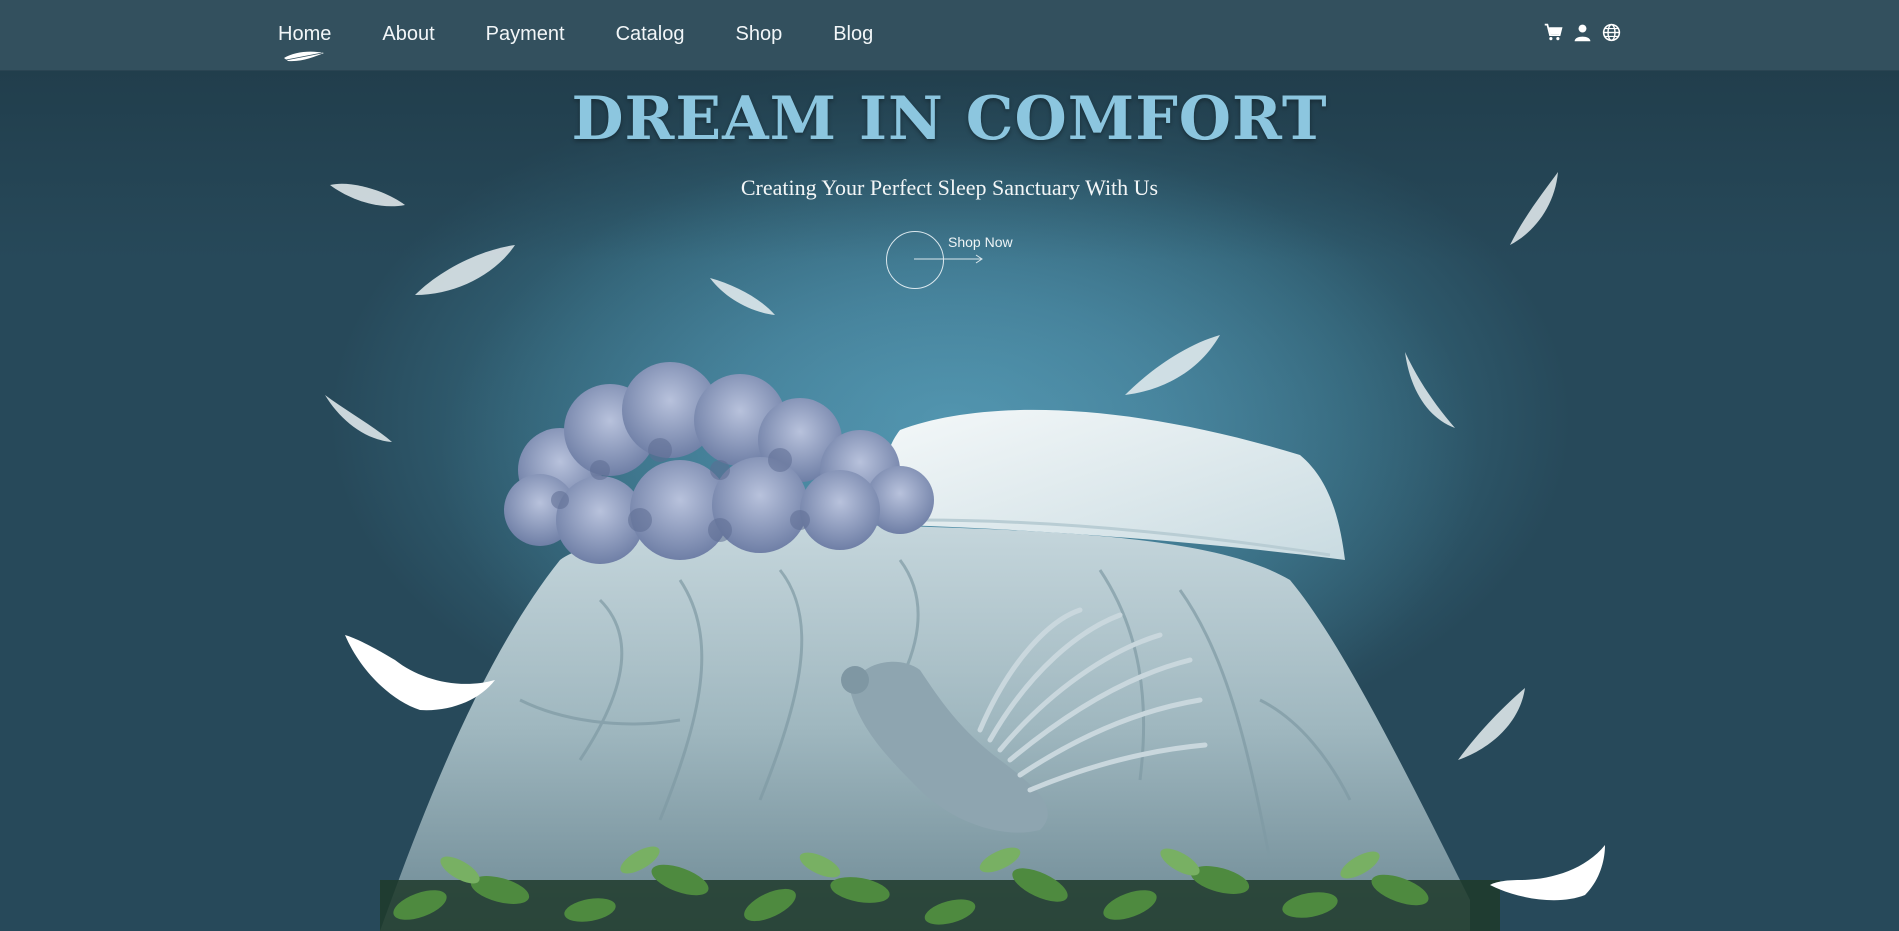  I want to click on nav-link-about: About, so click(408, 34).